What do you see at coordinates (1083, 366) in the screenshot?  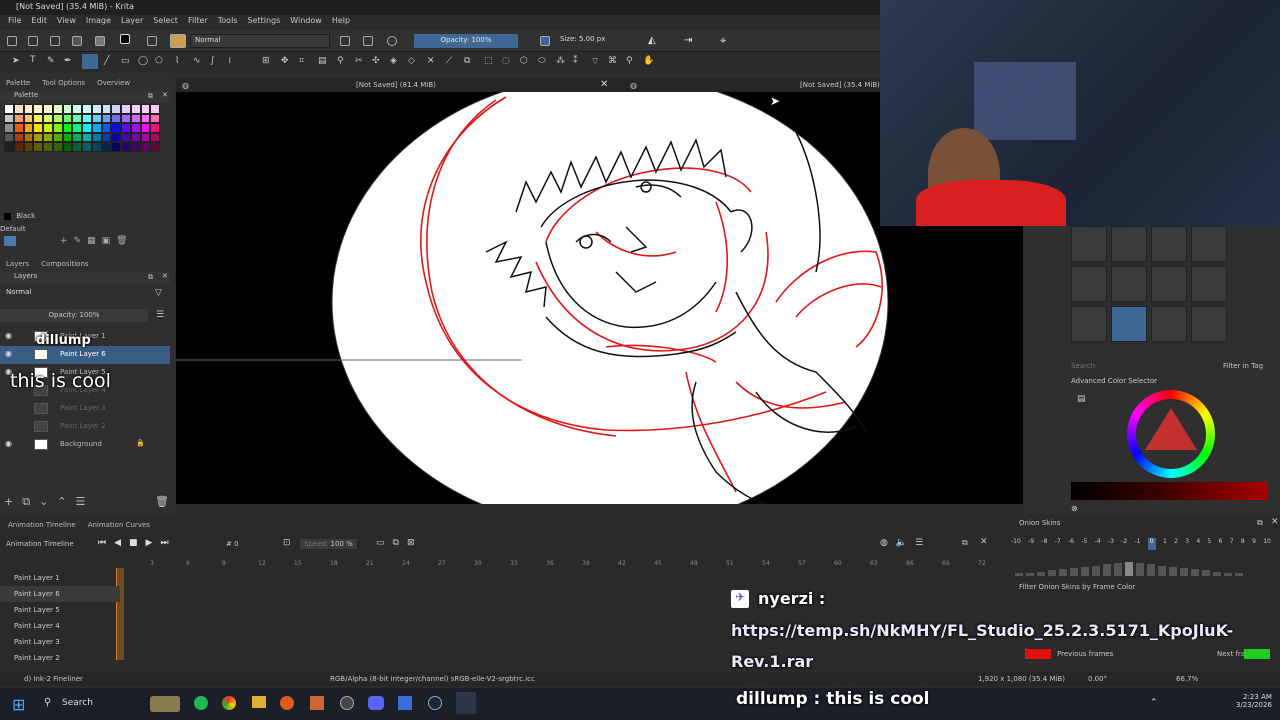 I see `brush-search: Search` at bounding box center [1083, 366].